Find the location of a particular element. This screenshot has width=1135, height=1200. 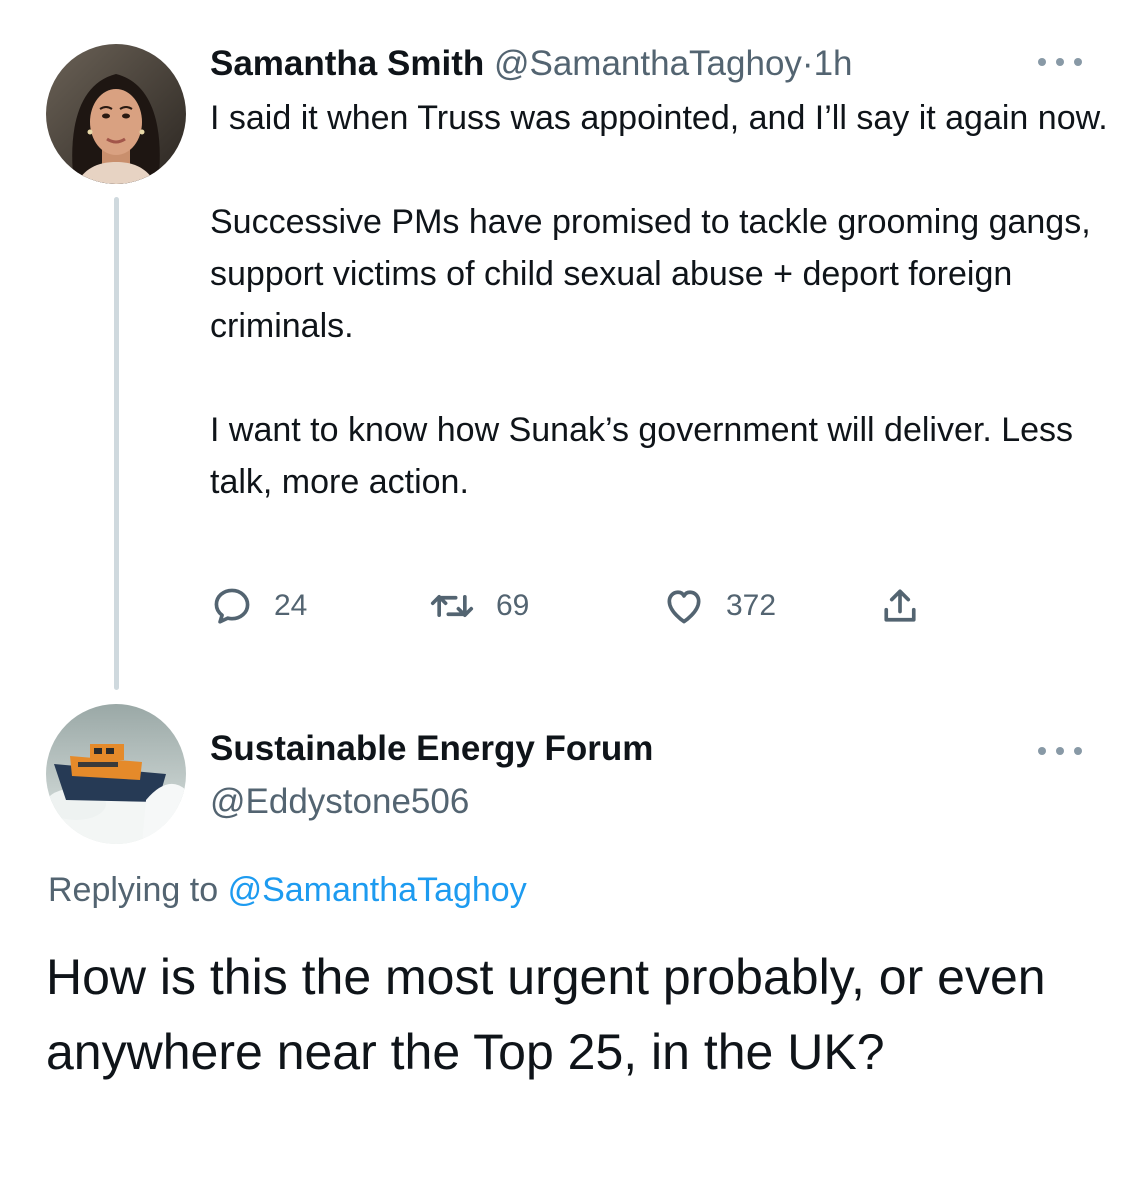

retweet-icon is located at coordinates (452, 606).